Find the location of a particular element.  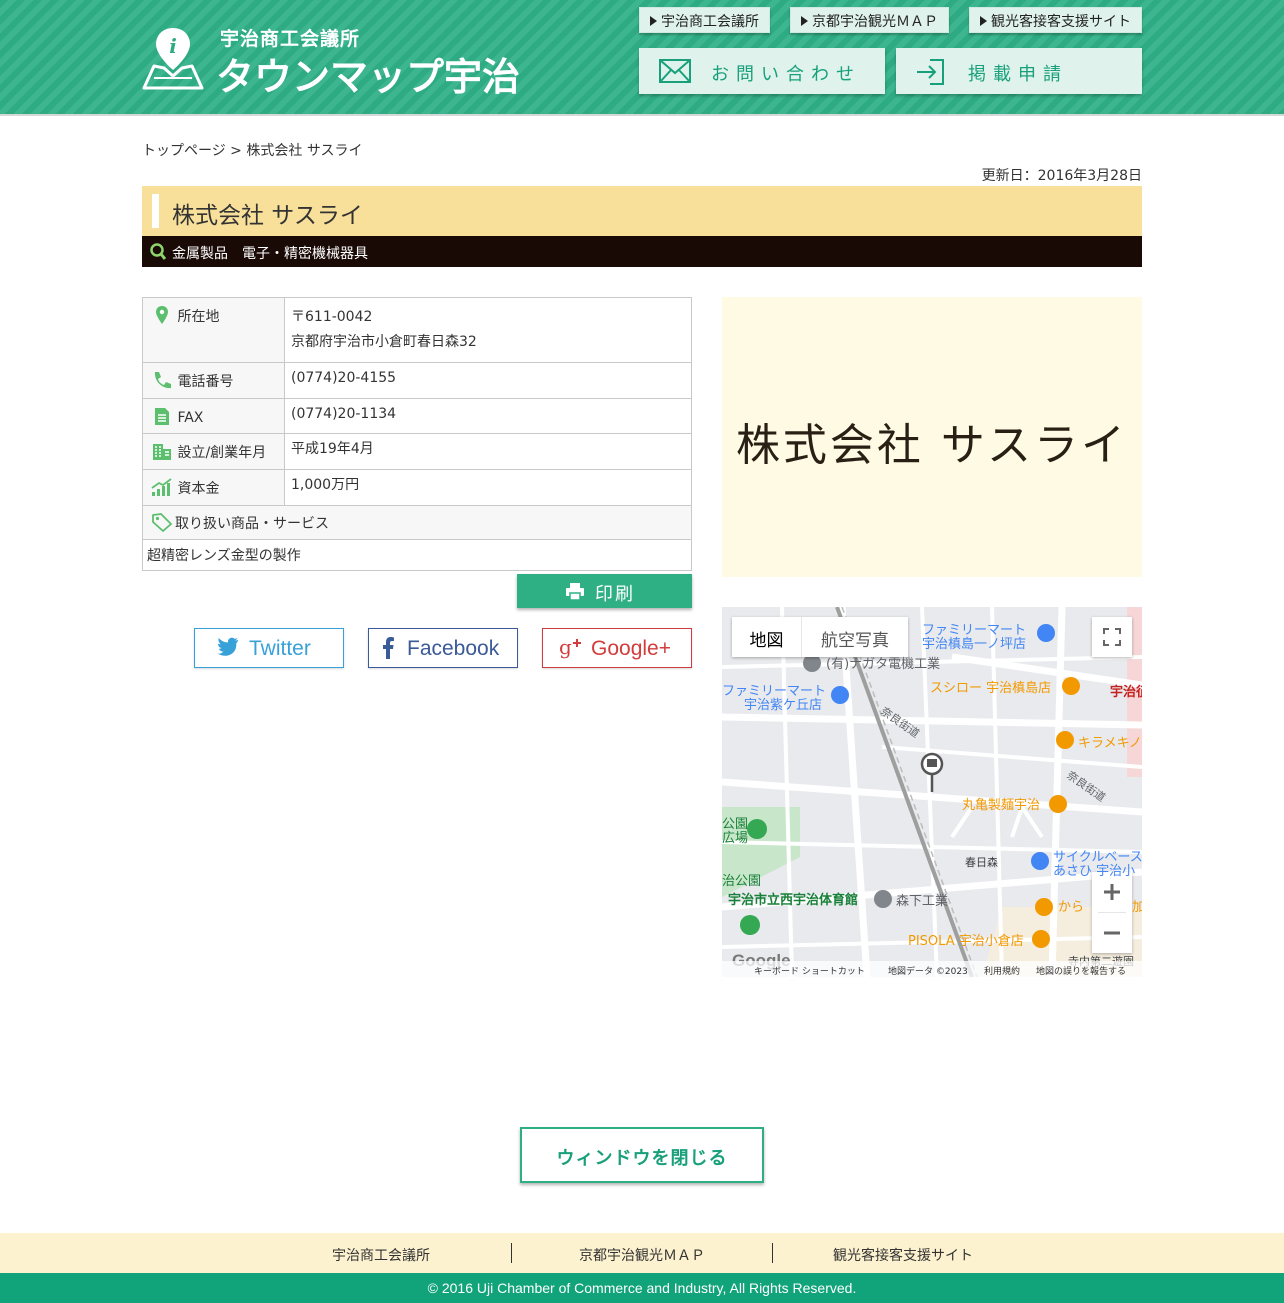

map-poi-label: 加 is located at coordinates (1137, 907).